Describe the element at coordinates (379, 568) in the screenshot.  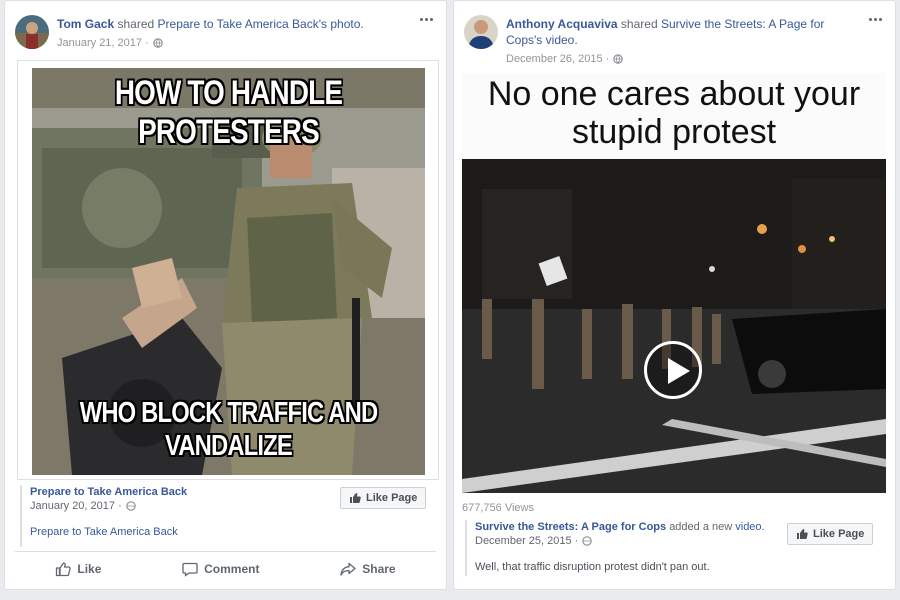
I see `share-label: Share` at that location.